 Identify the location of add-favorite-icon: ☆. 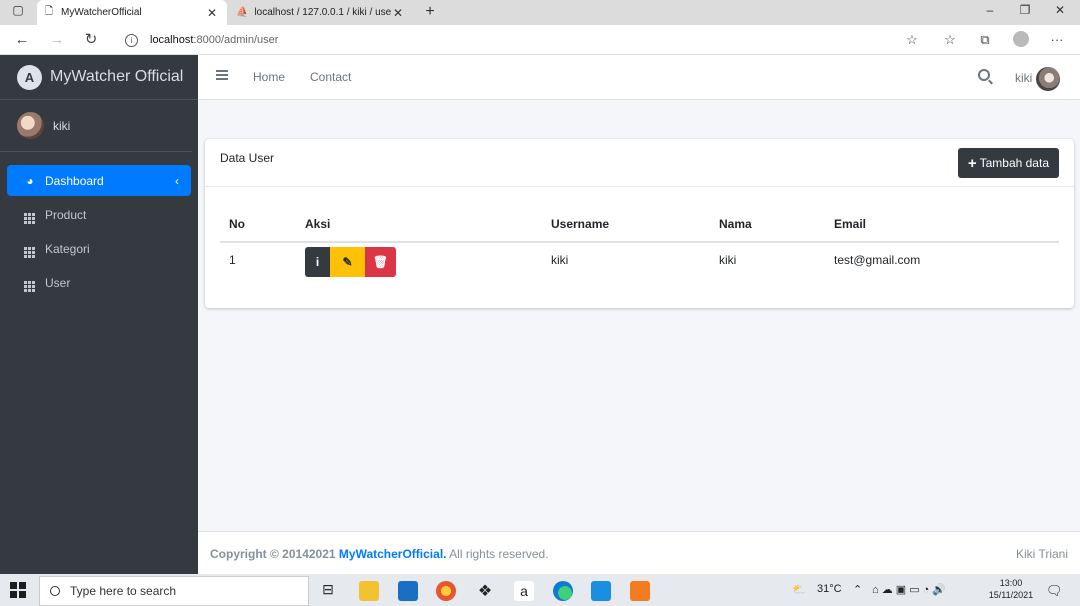
(912, 40).